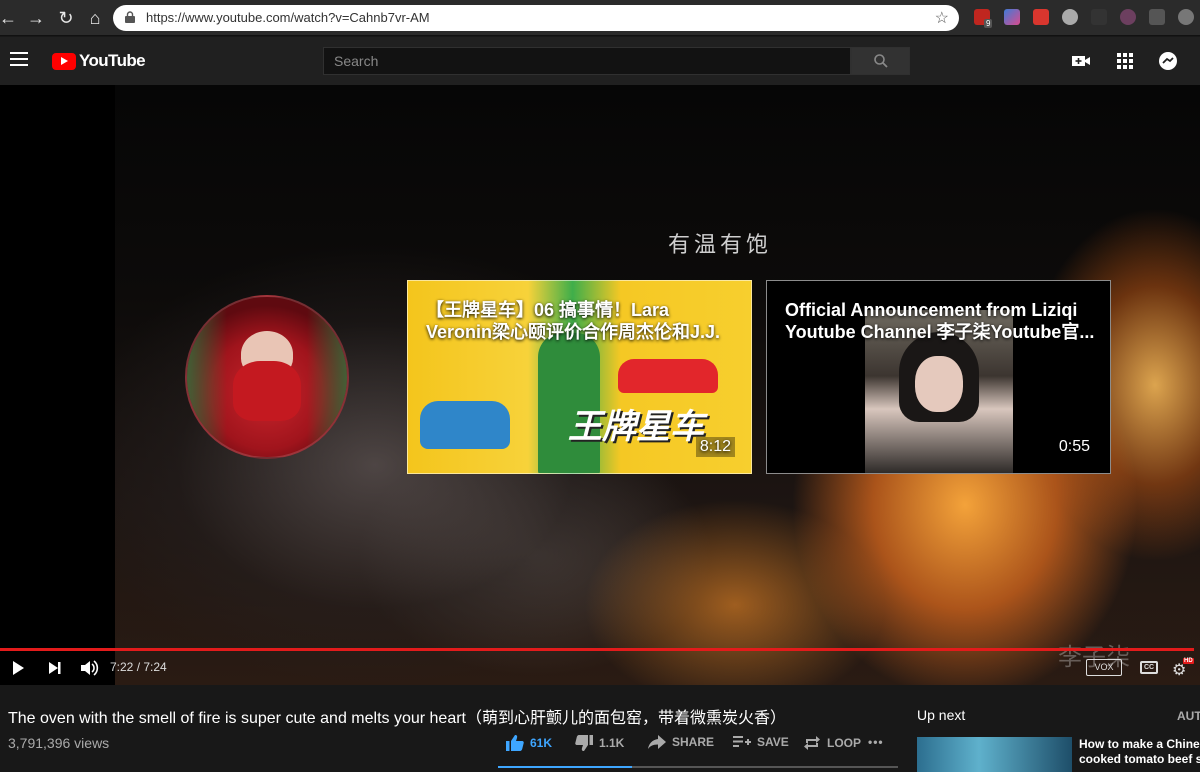 The width and height of the screenshot is (1200, 772). I want to click on endscreen-channel-avatar, so click(267, 377).